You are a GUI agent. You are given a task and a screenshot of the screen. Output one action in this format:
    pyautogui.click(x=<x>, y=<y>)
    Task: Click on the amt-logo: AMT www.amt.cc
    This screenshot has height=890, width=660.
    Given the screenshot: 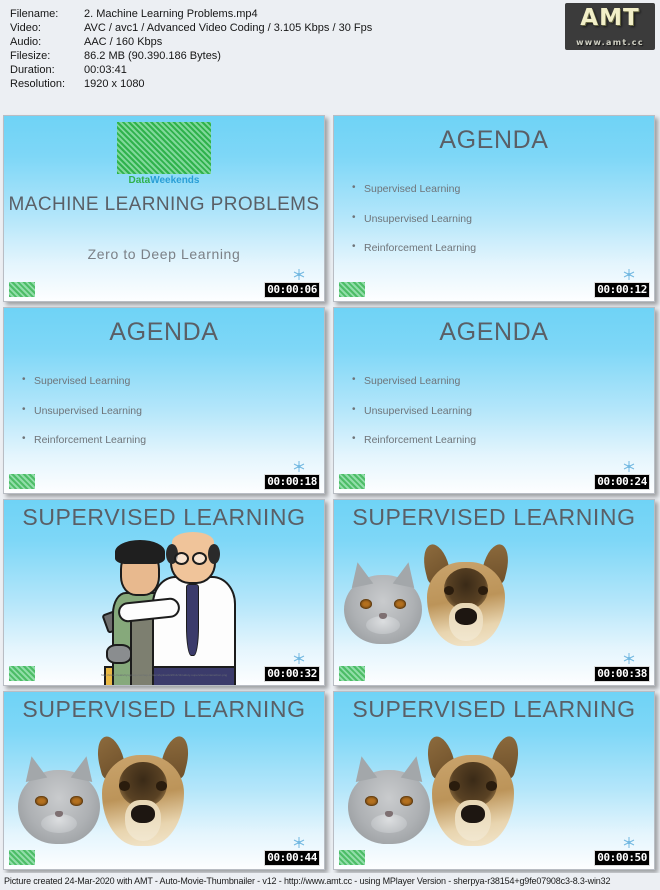 What is the action you would take?
    pyautogui.click(x=610, y=26)
    